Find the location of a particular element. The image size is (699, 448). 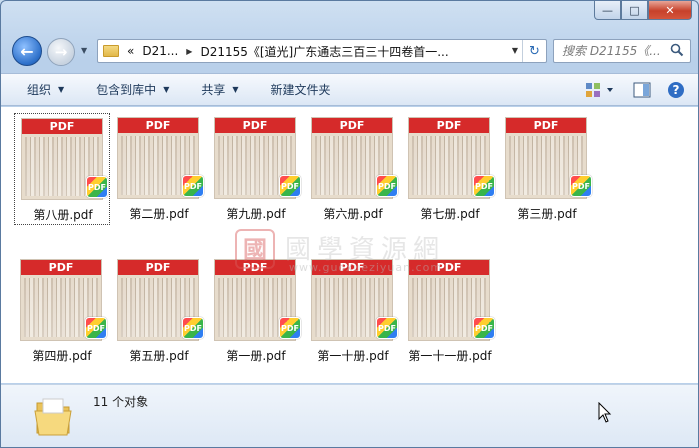

view-tiles-icon is located at coordinates (599, 90).